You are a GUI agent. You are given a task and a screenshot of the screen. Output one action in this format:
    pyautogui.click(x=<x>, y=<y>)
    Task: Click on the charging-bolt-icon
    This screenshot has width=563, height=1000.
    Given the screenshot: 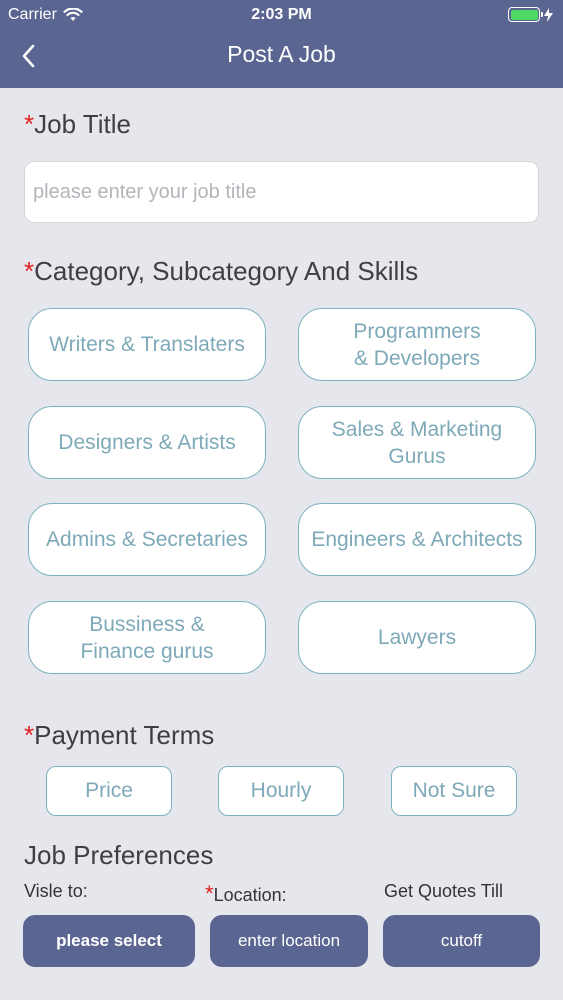 What is the action you would take?
    pyautogui.click(x=548, y=14)
    